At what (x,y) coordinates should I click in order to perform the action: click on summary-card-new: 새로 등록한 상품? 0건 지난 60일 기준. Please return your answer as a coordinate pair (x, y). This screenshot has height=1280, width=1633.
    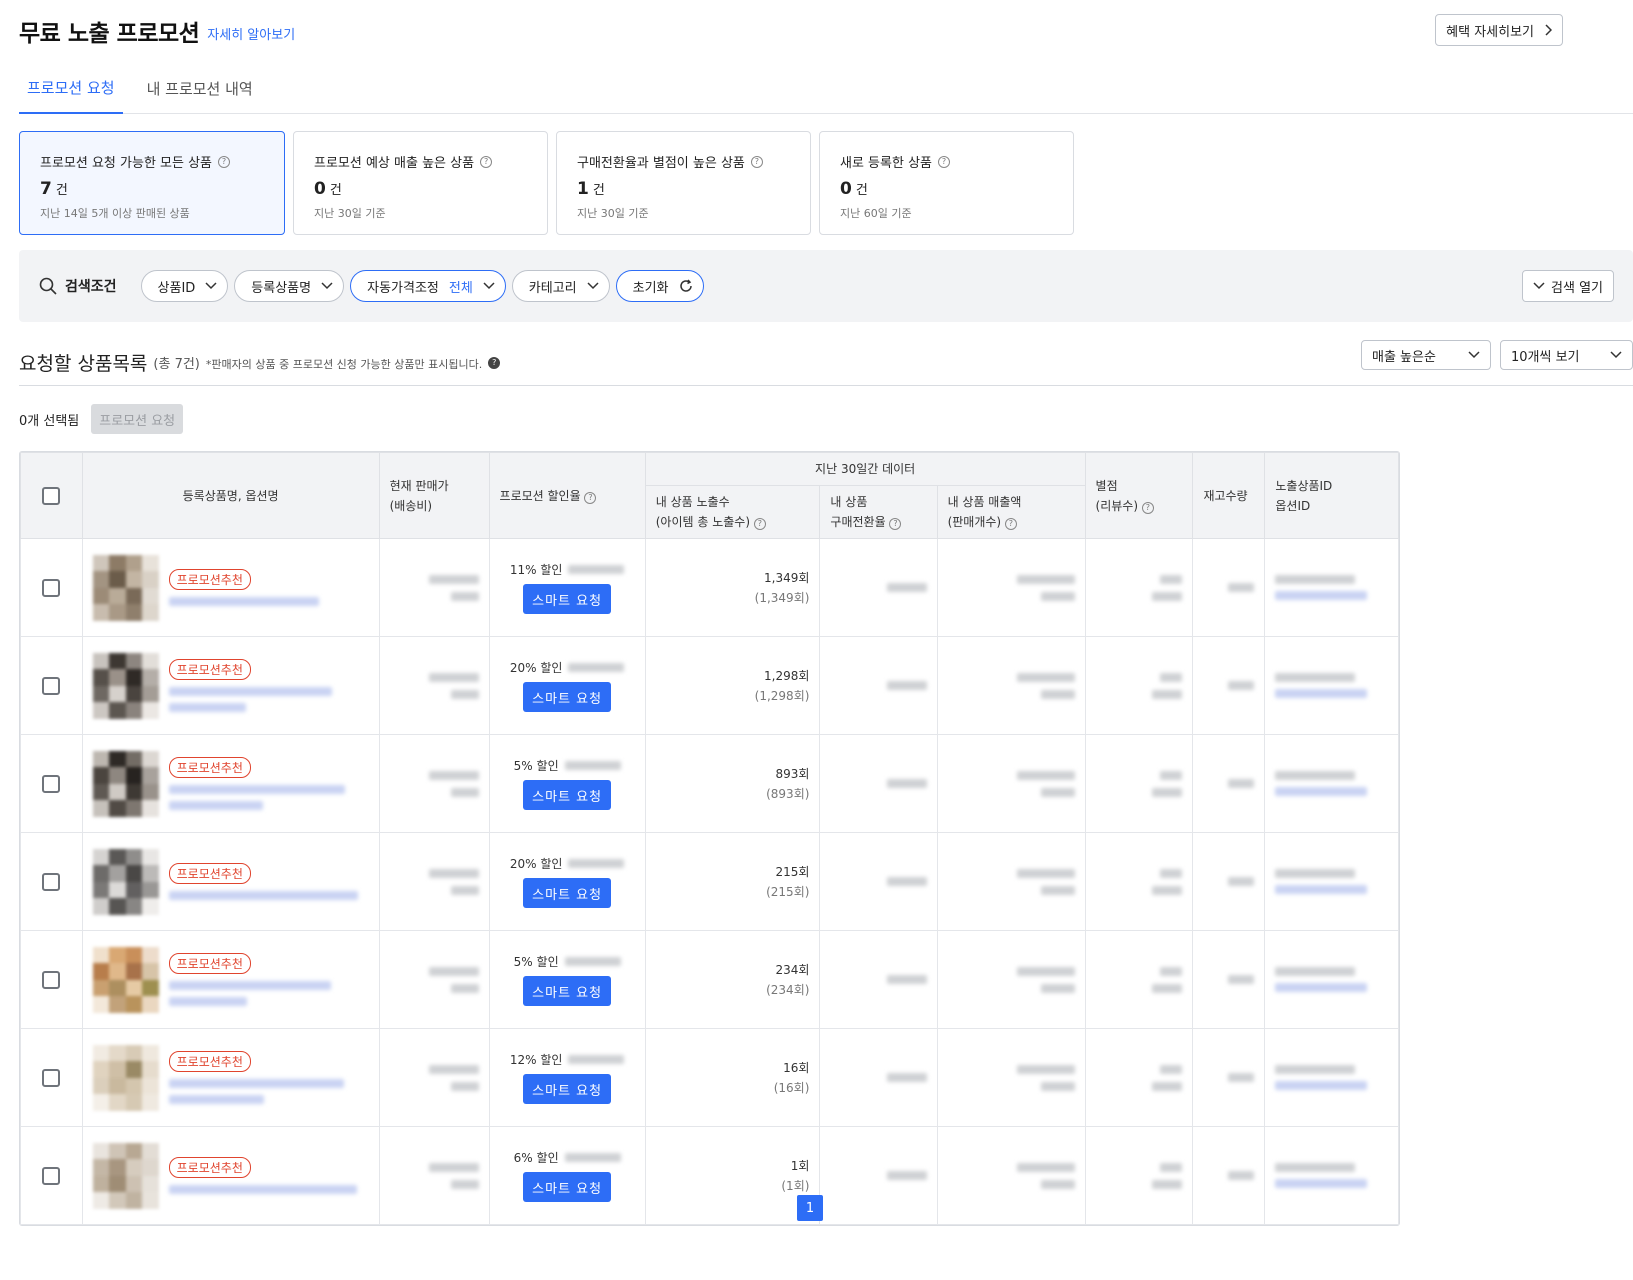
    Looking at the image, I should click on (946, 183).